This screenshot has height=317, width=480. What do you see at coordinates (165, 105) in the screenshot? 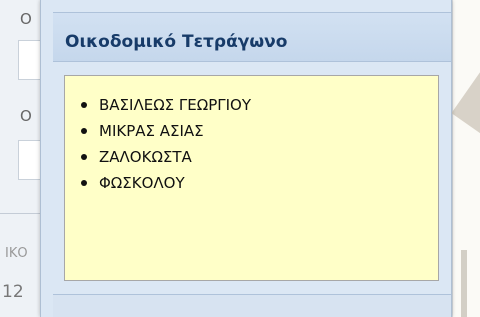
I see `list-item: ΒΑΣΙΛΕΩΣ ΓΕΩΡΓΙΟΥ` at bounding box center [165, 105].